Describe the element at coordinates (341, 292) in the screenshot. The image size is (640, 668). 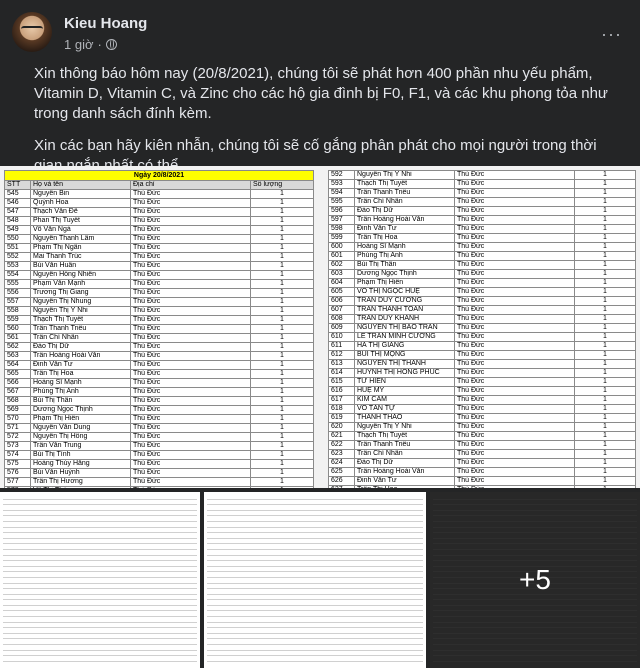
I see `cell-stt: 605` at that location.